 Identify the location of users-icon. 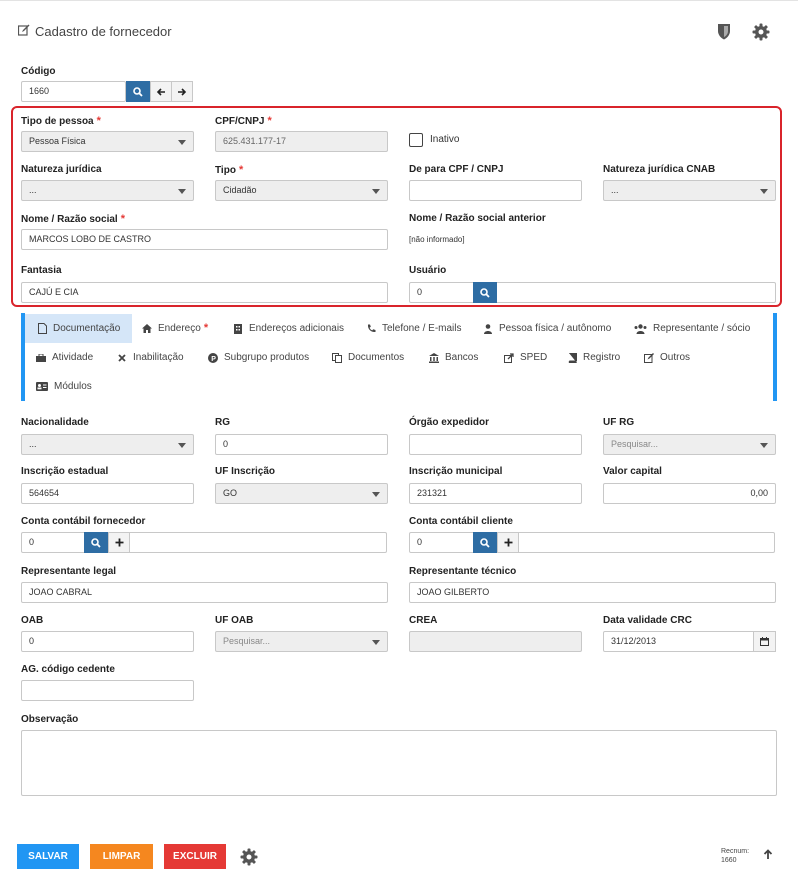
(640, 328).